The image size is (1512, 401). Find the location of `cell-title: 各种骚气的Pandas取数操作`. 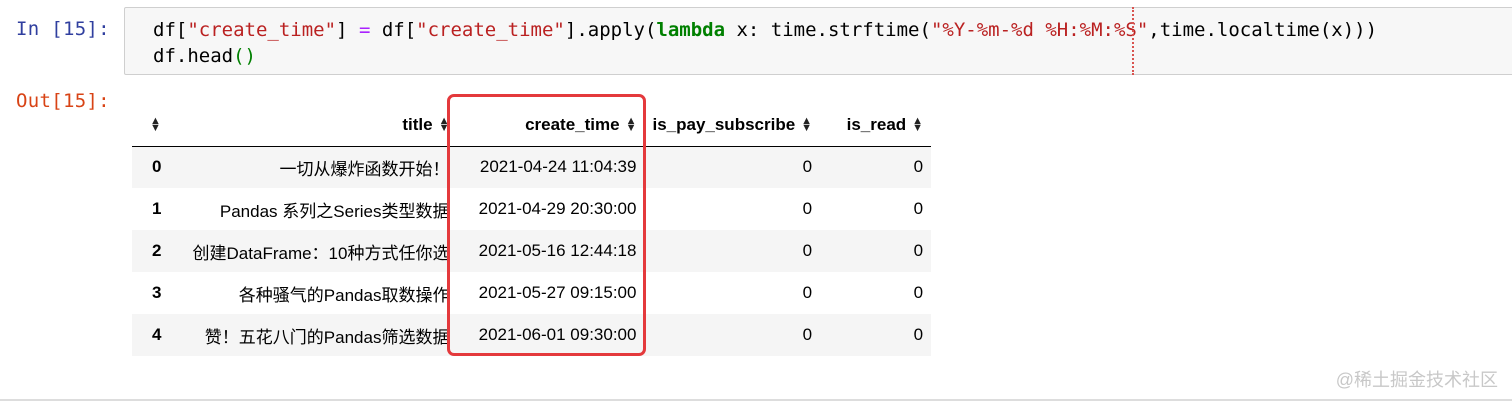

cell-title: 各种骚气的Pandas取数操作 is located at coordinates (344, 295).